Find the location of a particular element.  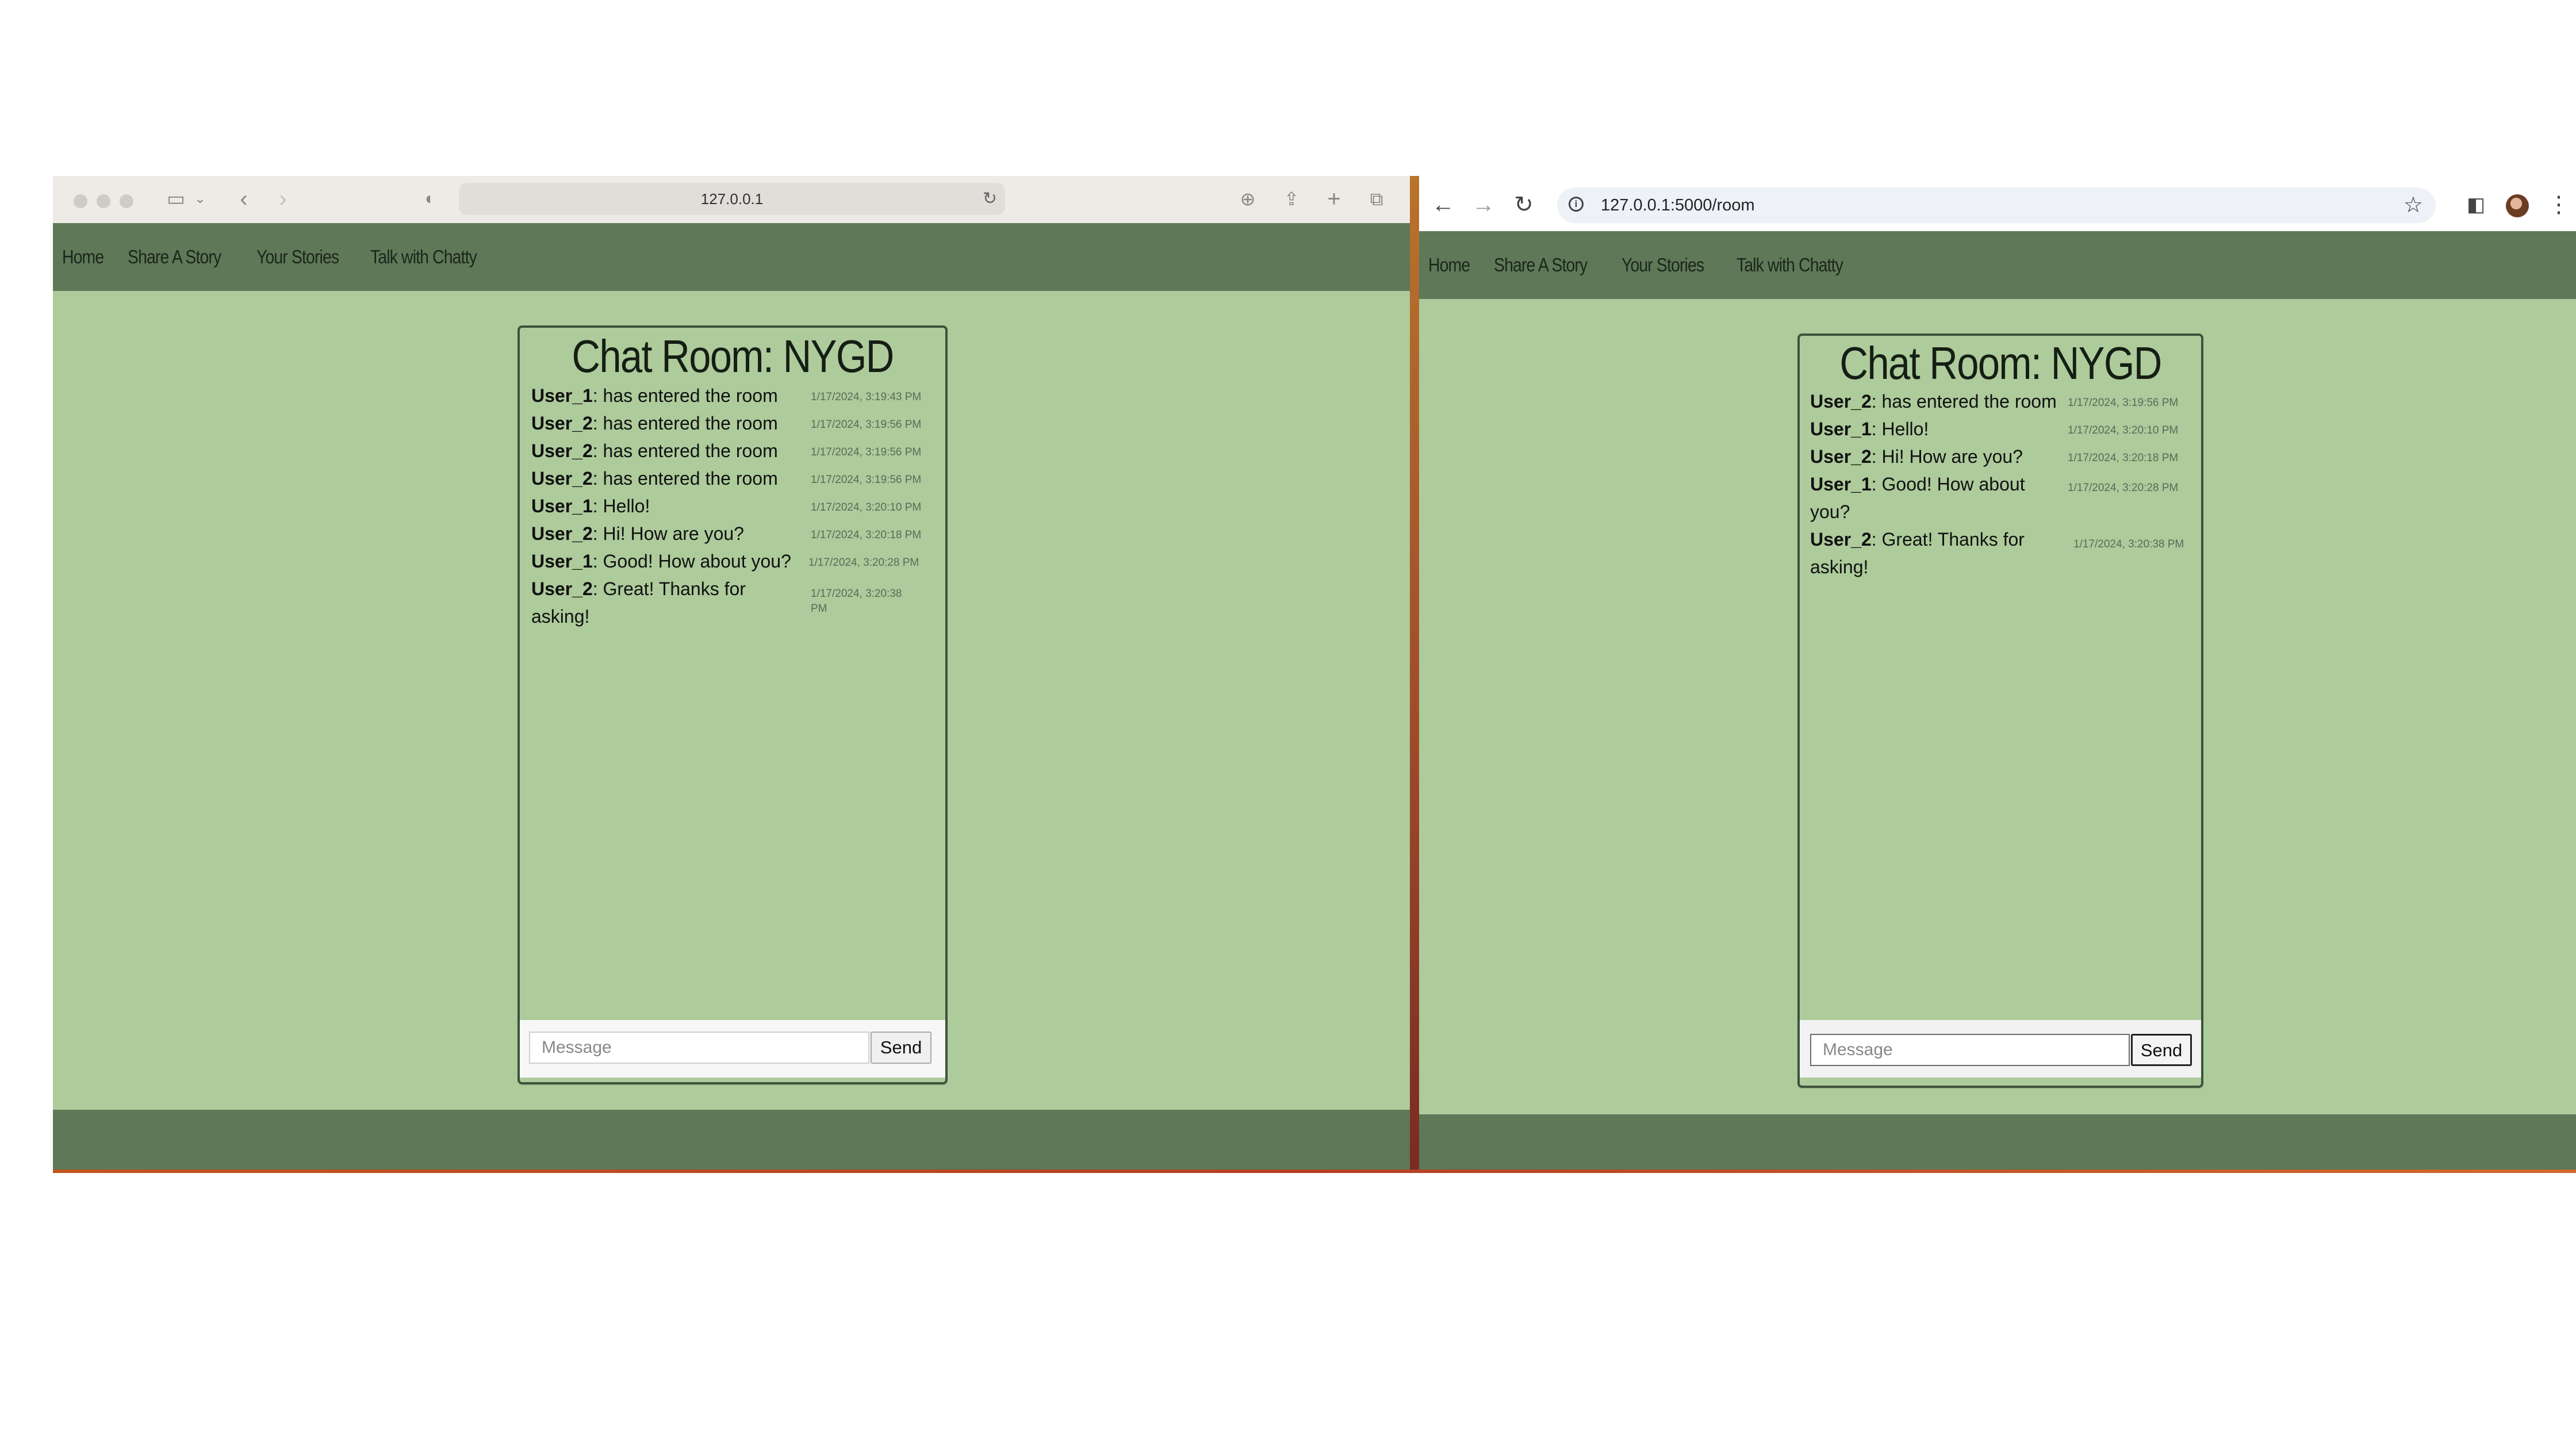

close-window-button is located at coordinates (80, 201).